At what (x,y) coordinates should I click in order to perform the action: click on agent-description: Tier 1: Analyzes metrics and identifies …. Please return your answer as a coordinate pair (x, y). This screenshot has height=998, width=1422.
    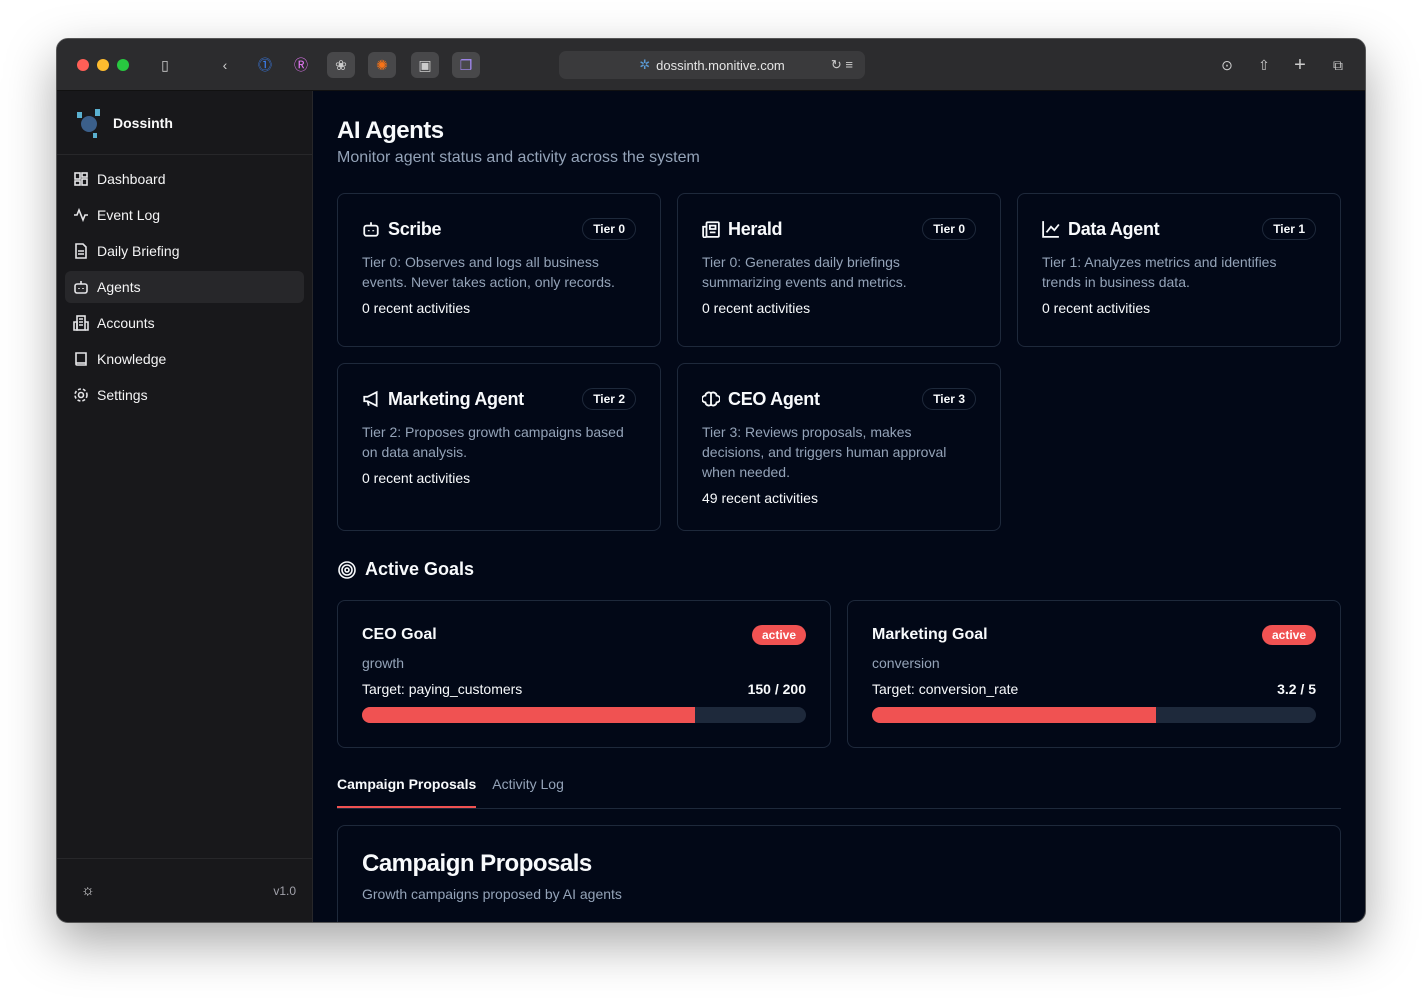
    Looking at the image, I should click on (1159, 272).